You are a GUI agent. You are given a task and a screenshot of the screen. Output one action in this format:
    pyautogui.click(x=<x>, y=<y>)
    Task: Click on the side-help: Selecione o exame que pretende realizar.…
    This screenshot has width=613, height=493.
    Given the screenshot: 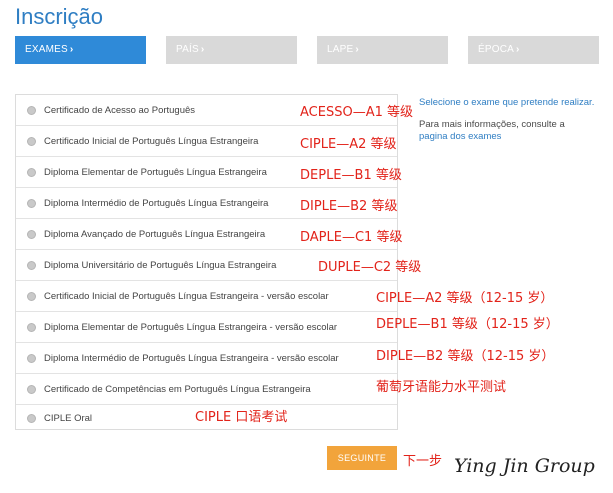 What is the action you would take?
    pyautogui.click(x=509, y=120)
    